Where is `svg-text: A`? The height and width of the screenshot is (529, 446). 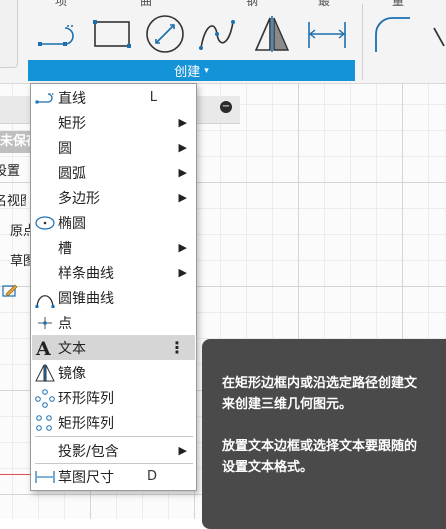
svg-text: A is located at coordinates (43, 348).